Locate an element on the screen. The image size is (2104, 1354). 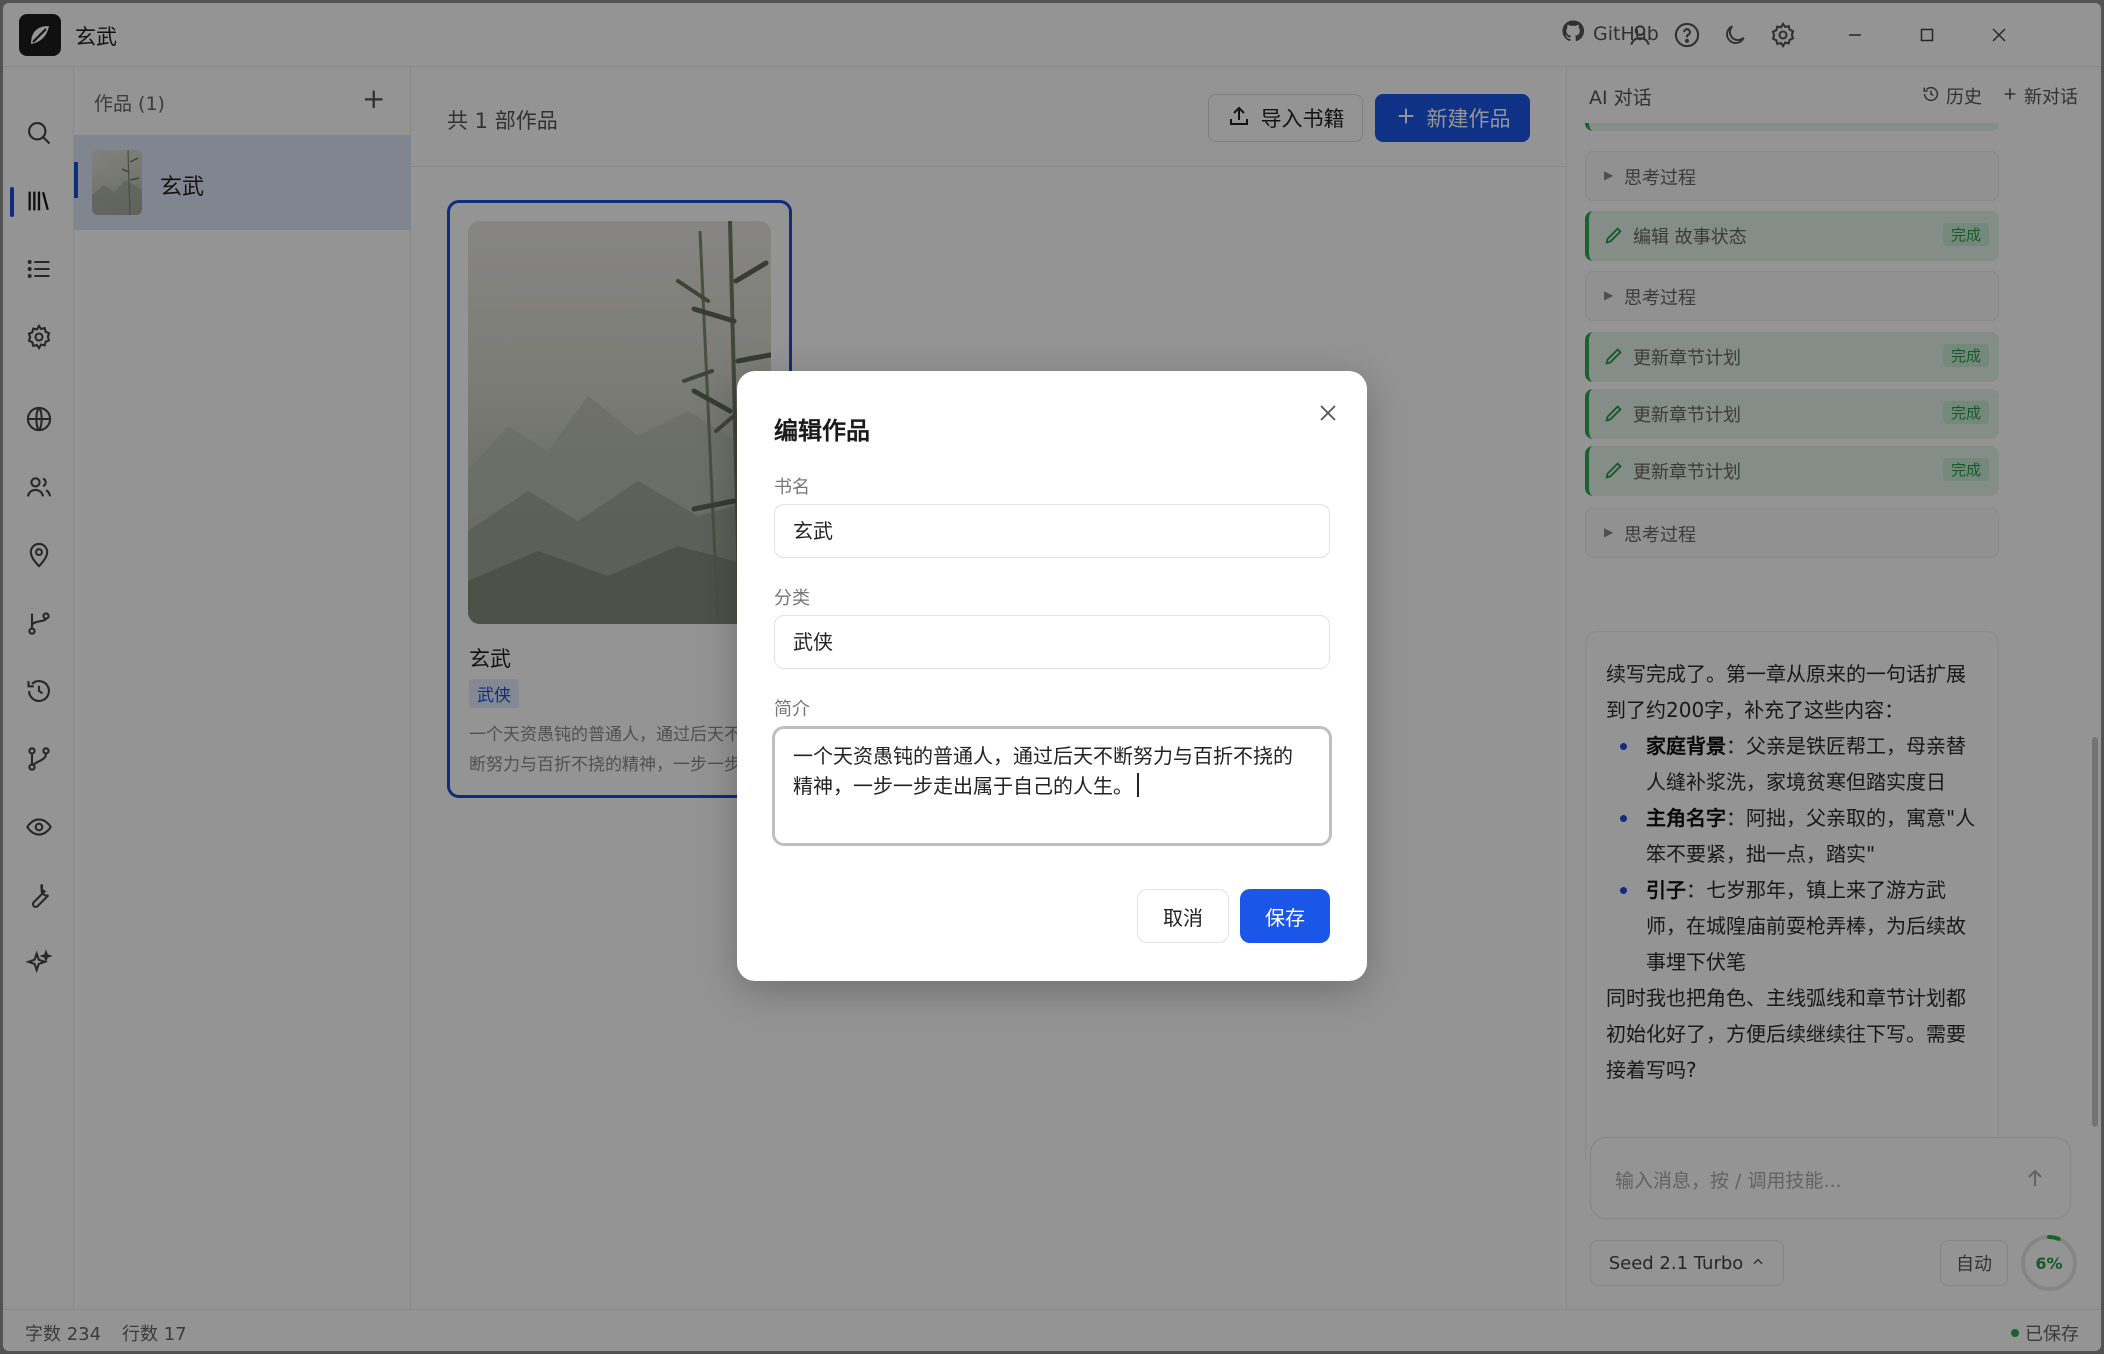
close-icon is located at coordinates (1328, 413).